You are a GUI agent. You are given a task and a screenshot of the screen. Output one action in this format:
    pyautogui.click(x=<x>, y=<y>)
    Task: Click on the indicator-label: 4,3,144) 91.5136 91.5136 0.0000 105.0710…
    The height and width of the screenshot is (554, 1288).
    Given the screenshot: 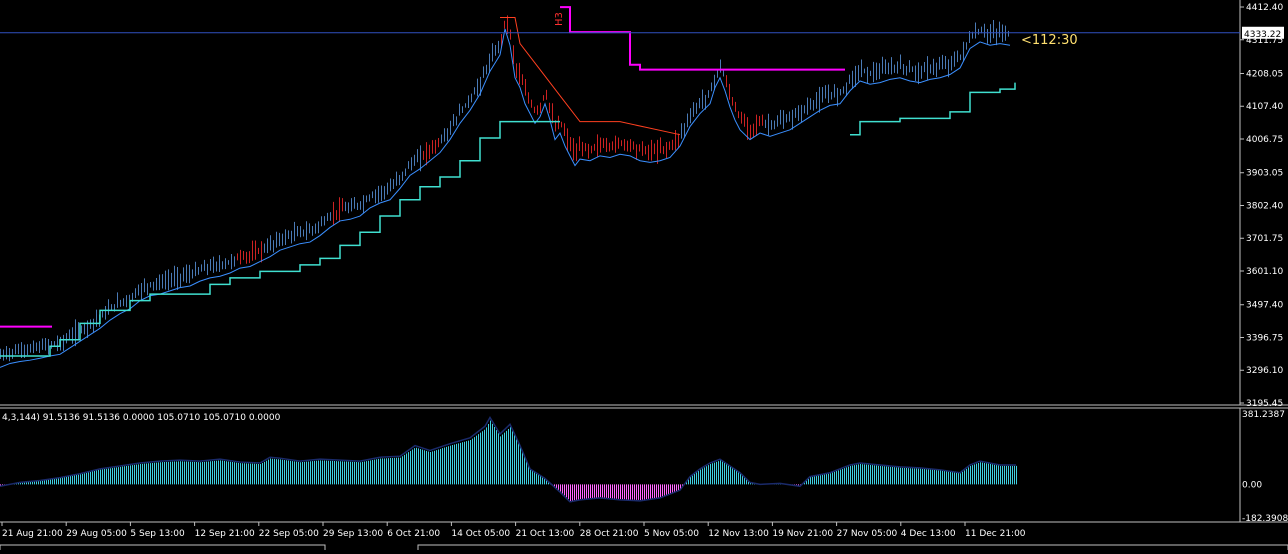 What is the action you would take?
    pyautogui.click(x=141, y=418)
    